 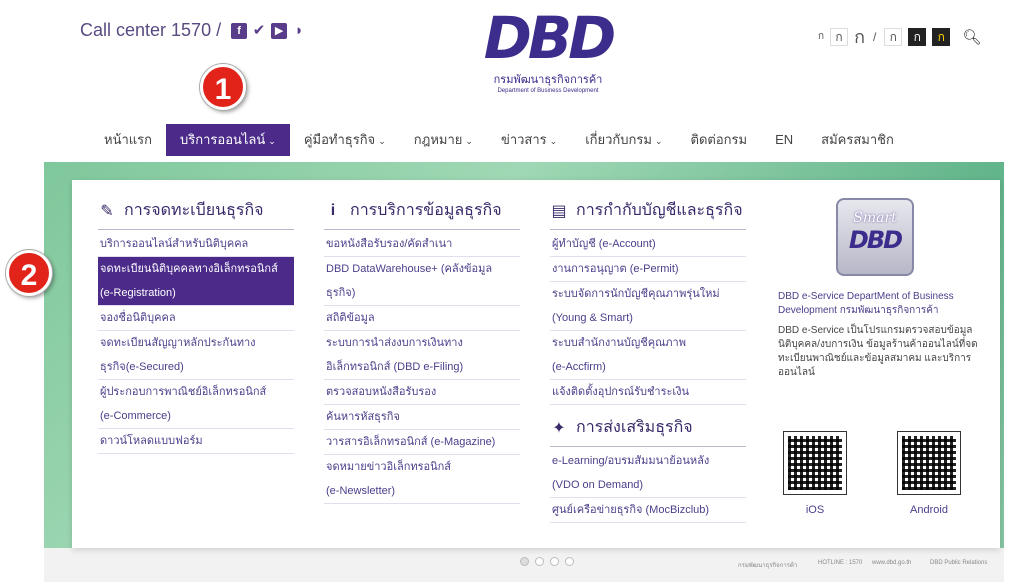 I want to click on col-heading: i การบริการข้อมูลธุรกิจ, so click(x=422, y=214).